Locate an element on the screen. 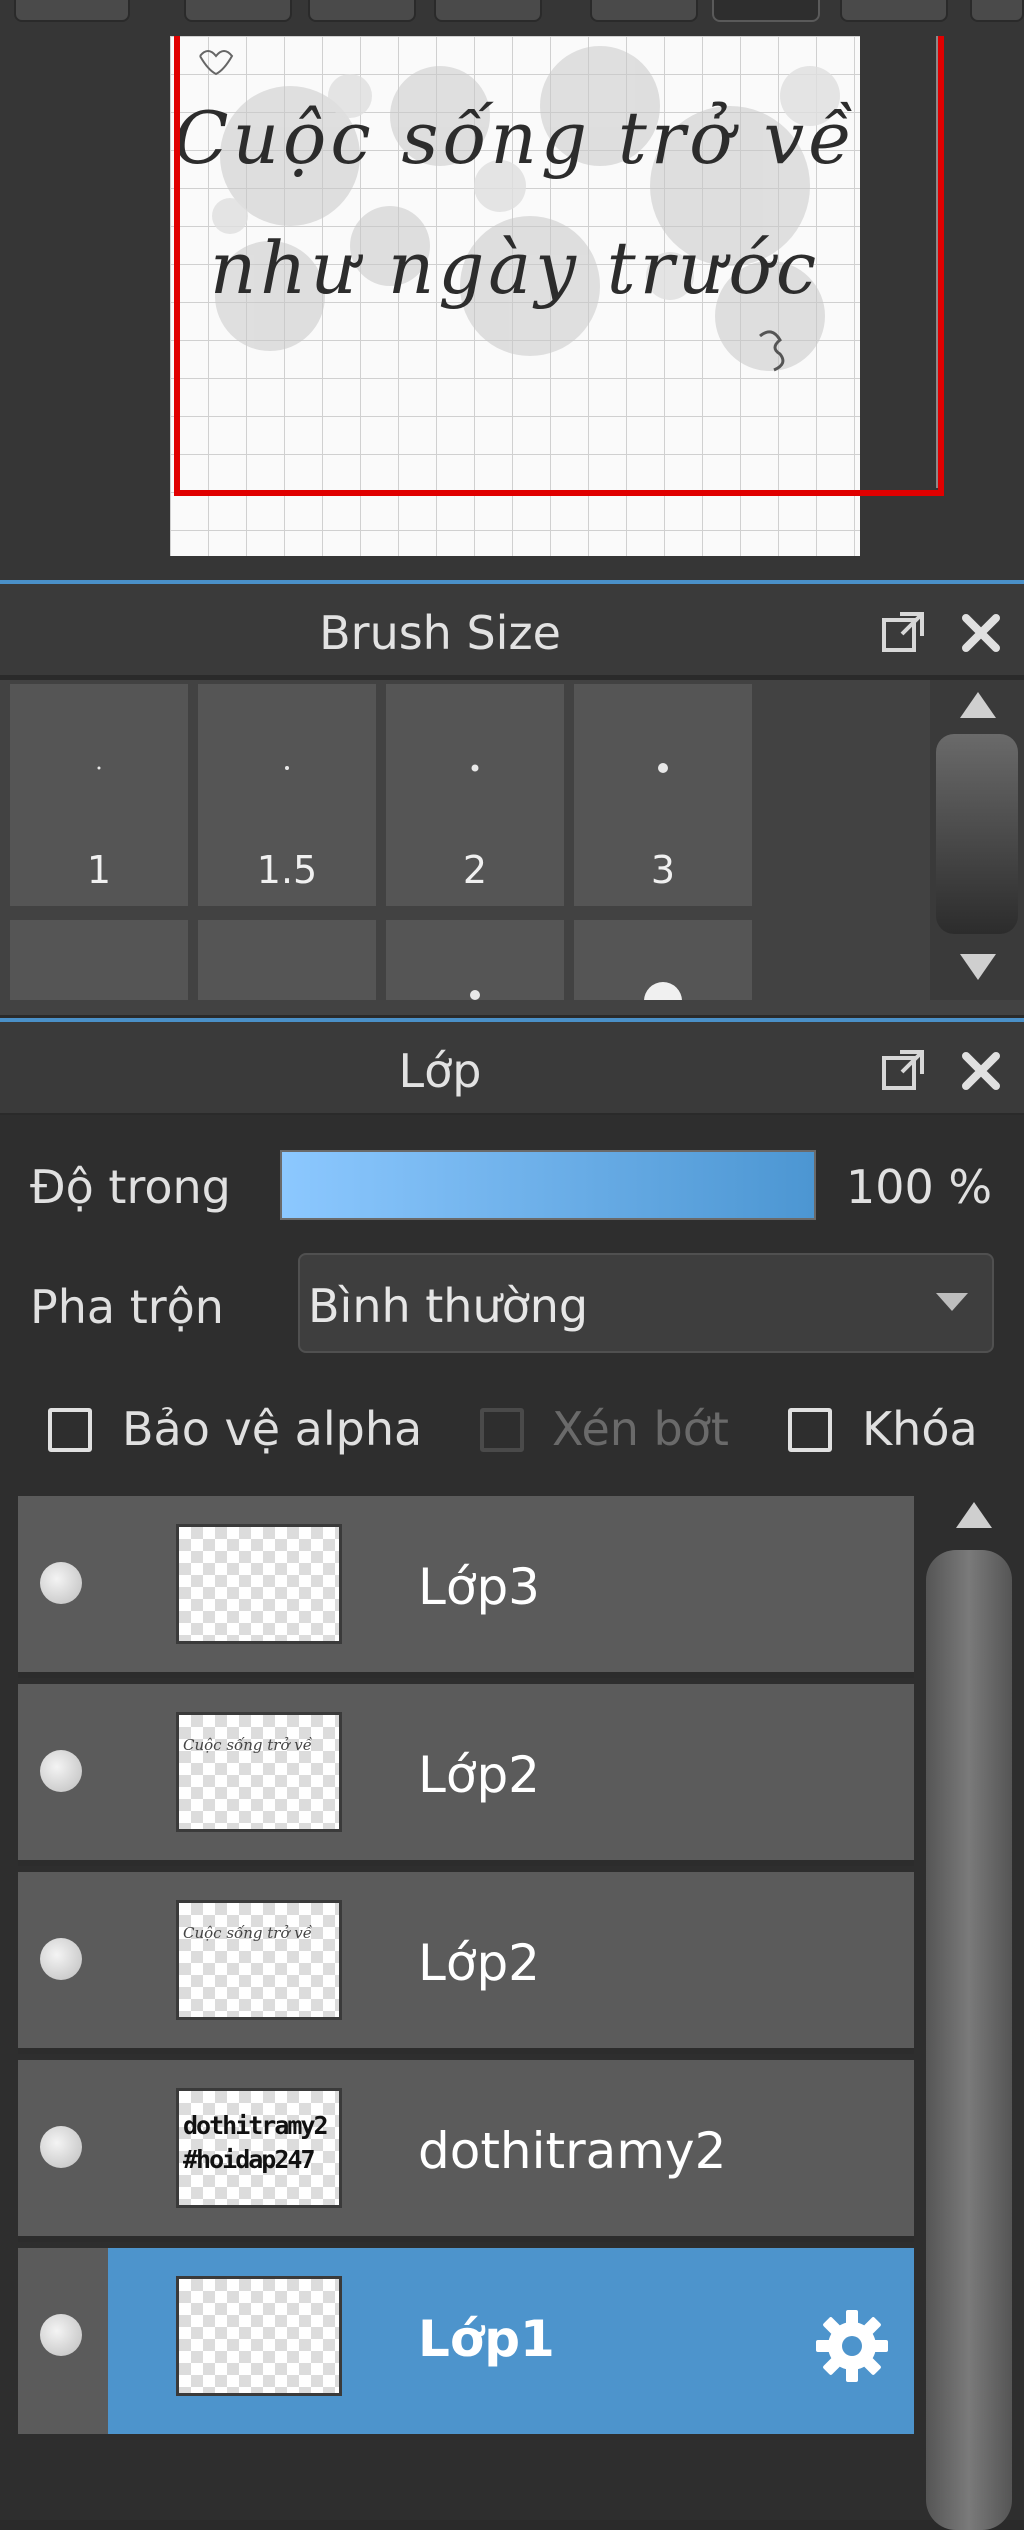  layer-row: dothitramy2 #hoidap247 dothitramy2 is located at coordinates (466, 2151).